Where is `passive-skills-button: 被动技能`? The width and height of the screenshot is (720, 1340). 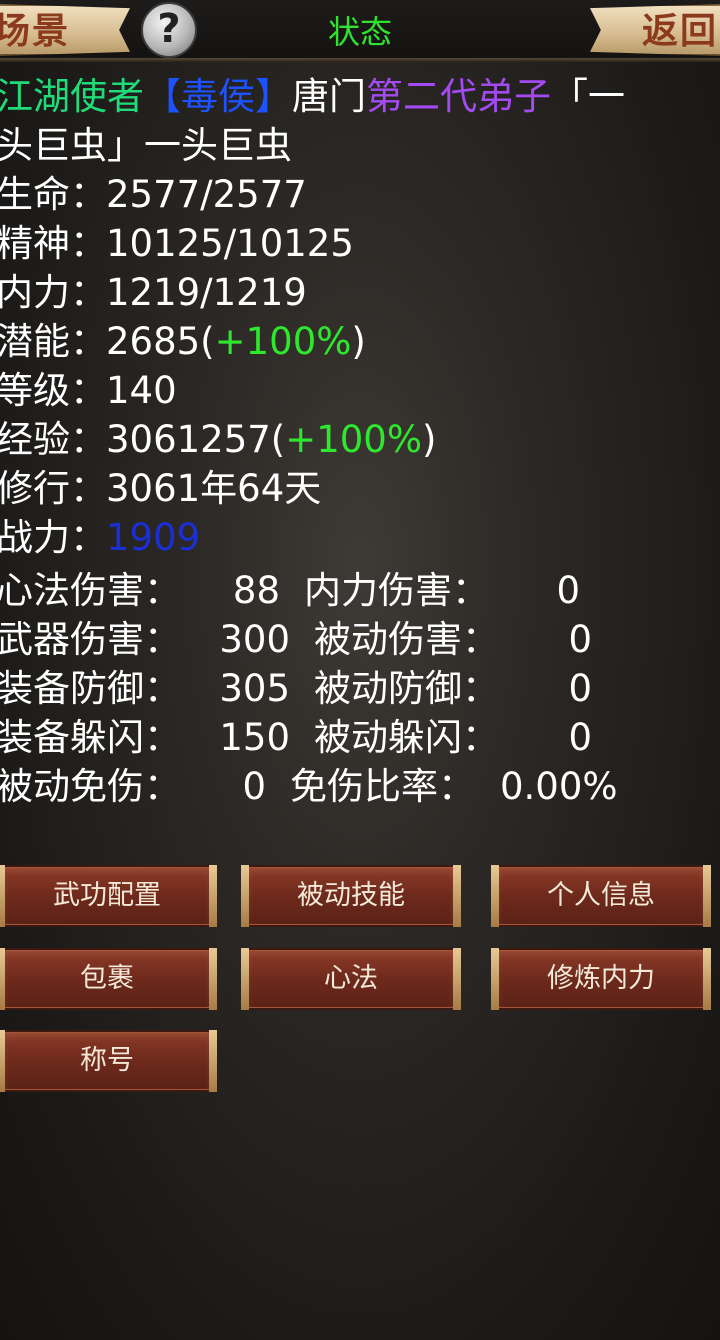 passive-skills-button: 被动技能 is located at coordinates (351, 896).